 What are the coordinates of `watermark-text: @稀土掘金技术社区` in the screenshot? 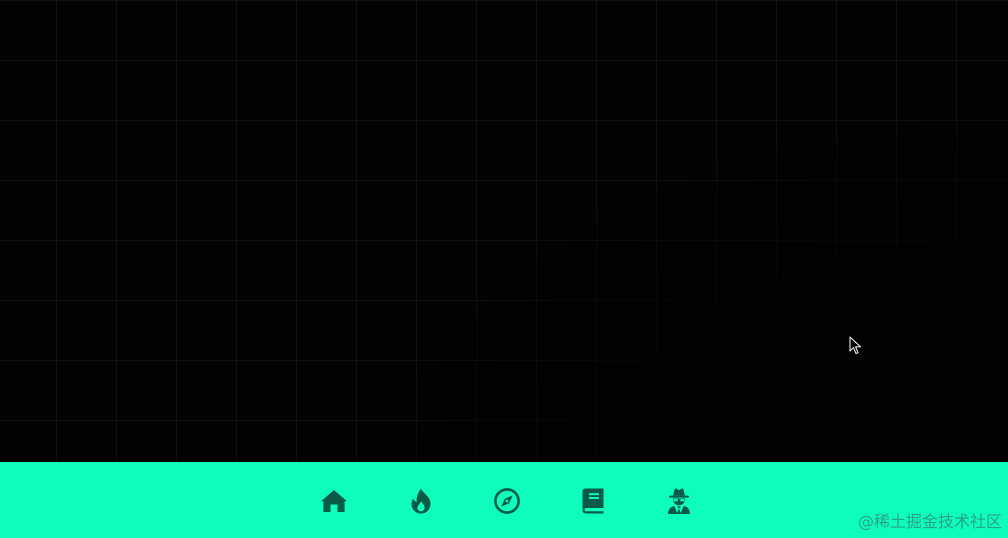 It's located at (929, 521).